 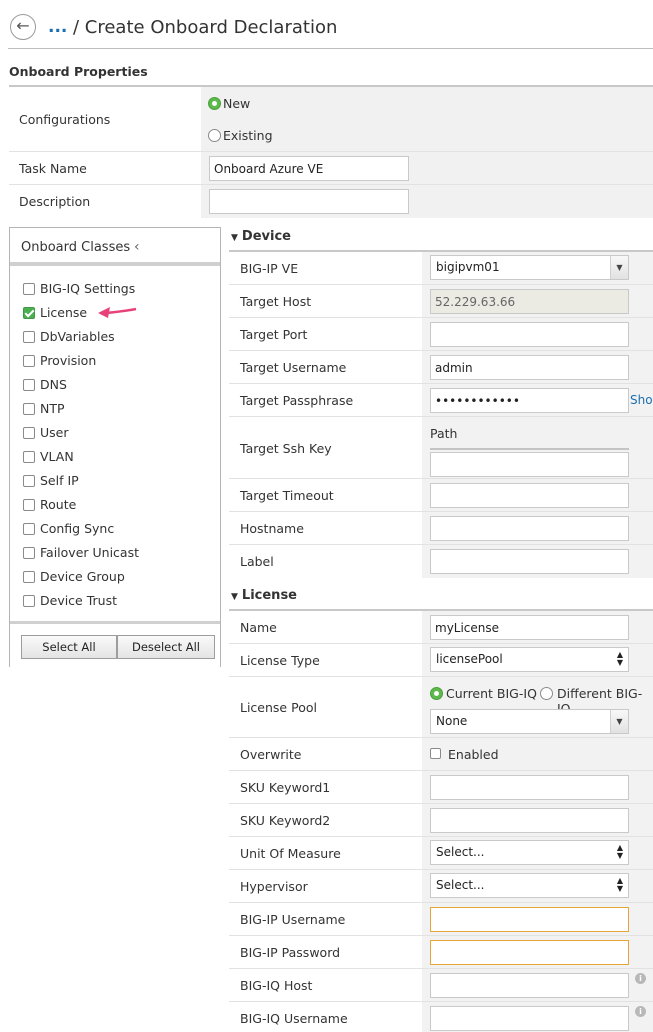 What do you see at coordinates (331, 119) in the screenshot?
I see `configurations-row: Configurations New Existing` at bounding box center [331, 119].